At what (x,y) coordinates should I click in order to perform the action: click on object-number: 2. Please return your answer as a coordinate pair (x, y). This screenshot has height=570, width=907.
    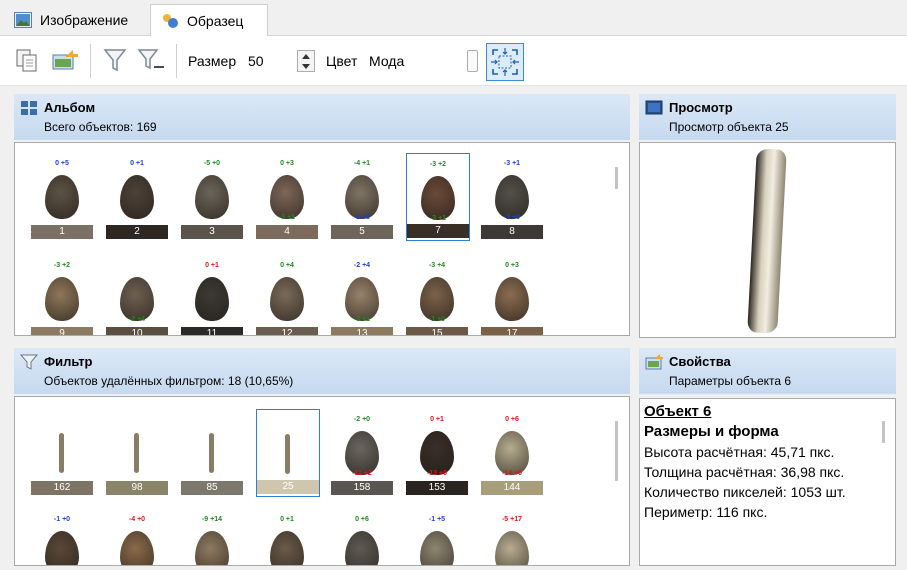
    Looking at the image, I should click on (137, 232).